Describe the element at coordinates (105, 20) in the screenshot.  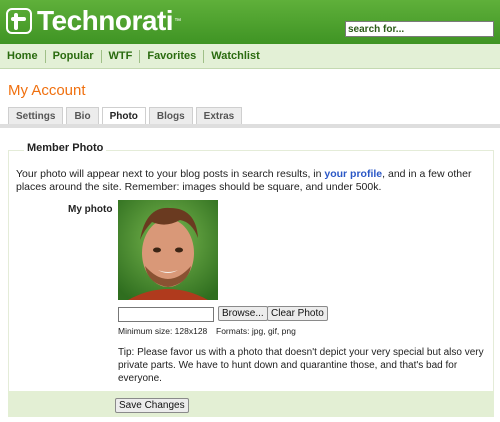
I see `logo-text: Technorati` at that location.